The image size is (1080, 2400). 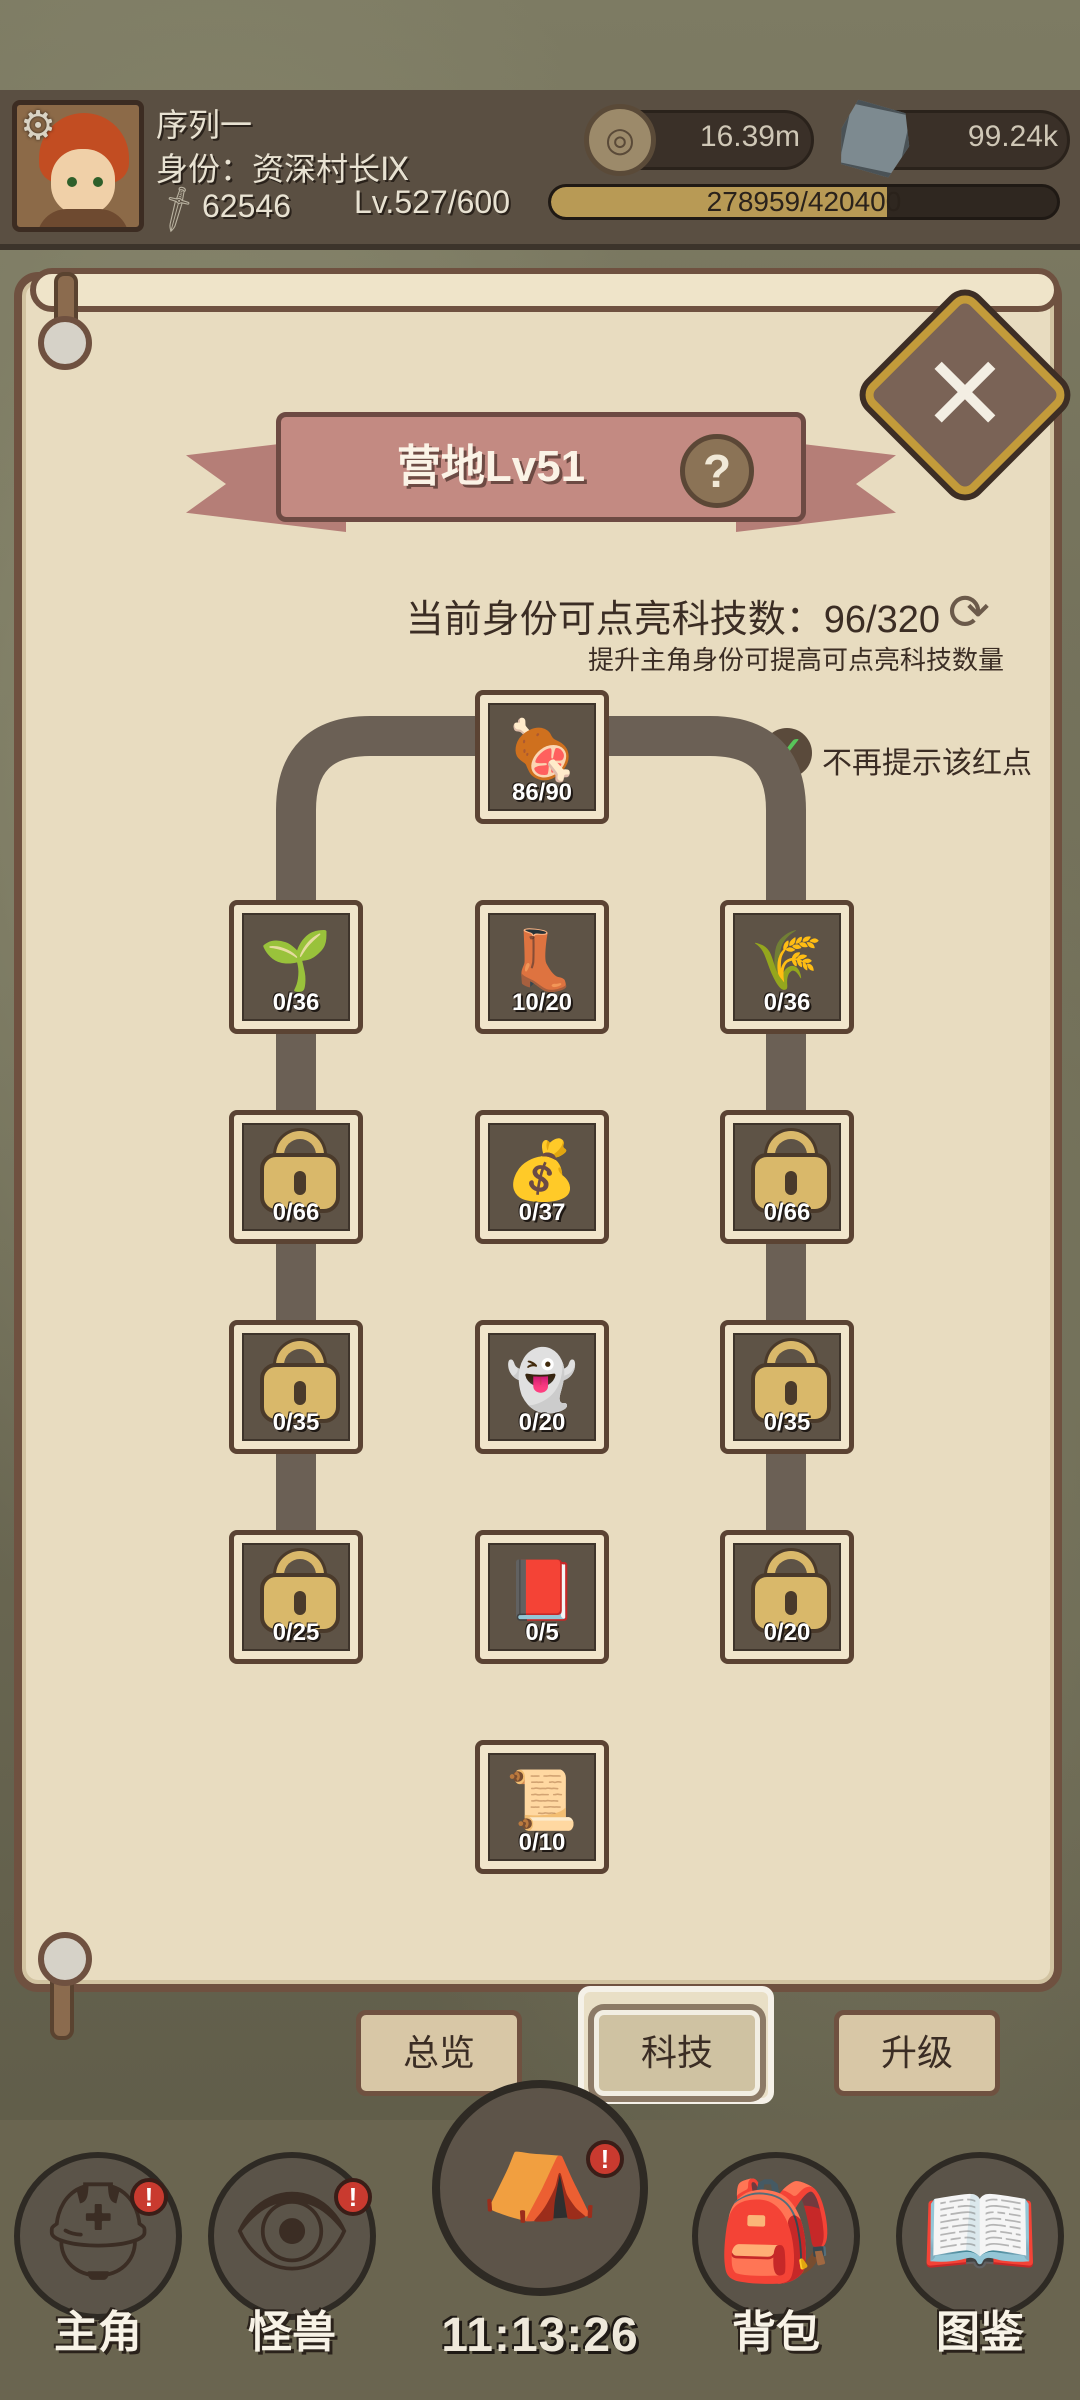 What do you see at coordinates (620, 140) in the screenshot?
I see `coin-icon: ◎` at bounding box center [620, 140].